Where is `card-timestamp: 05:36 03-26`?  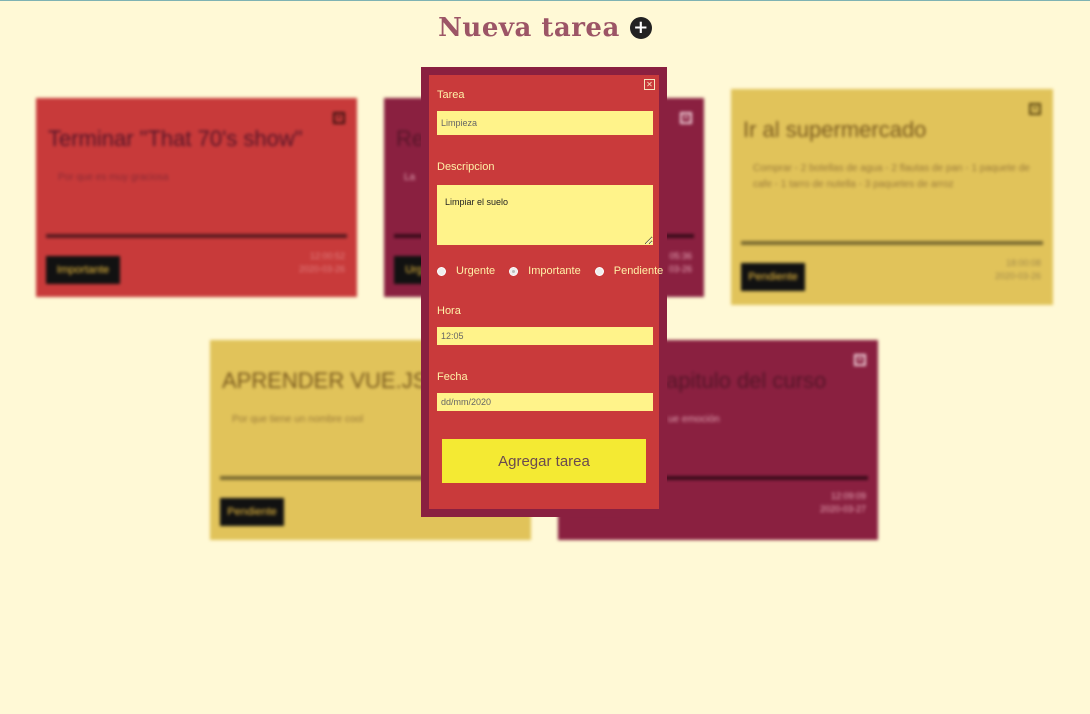
card-timestamp: 05:36 03-26 is located at coordinates (680, 263).